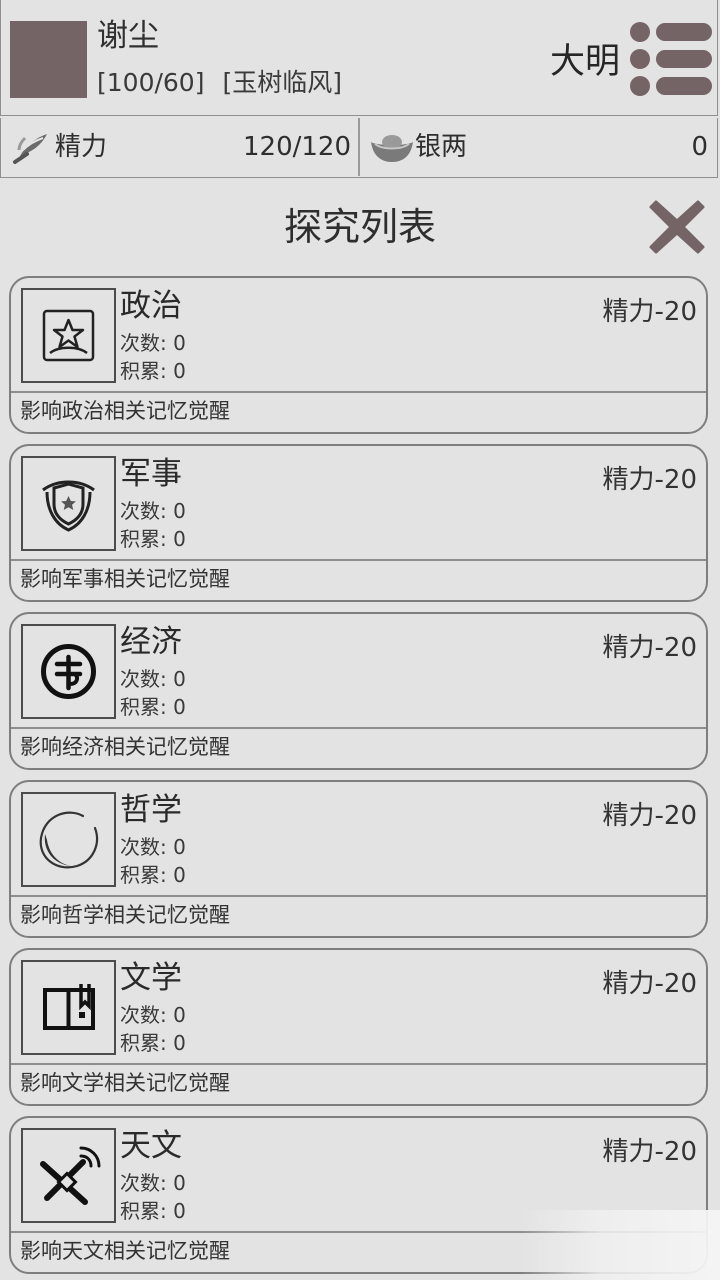  I want to click on research-name: 经济, so click(151, 642).